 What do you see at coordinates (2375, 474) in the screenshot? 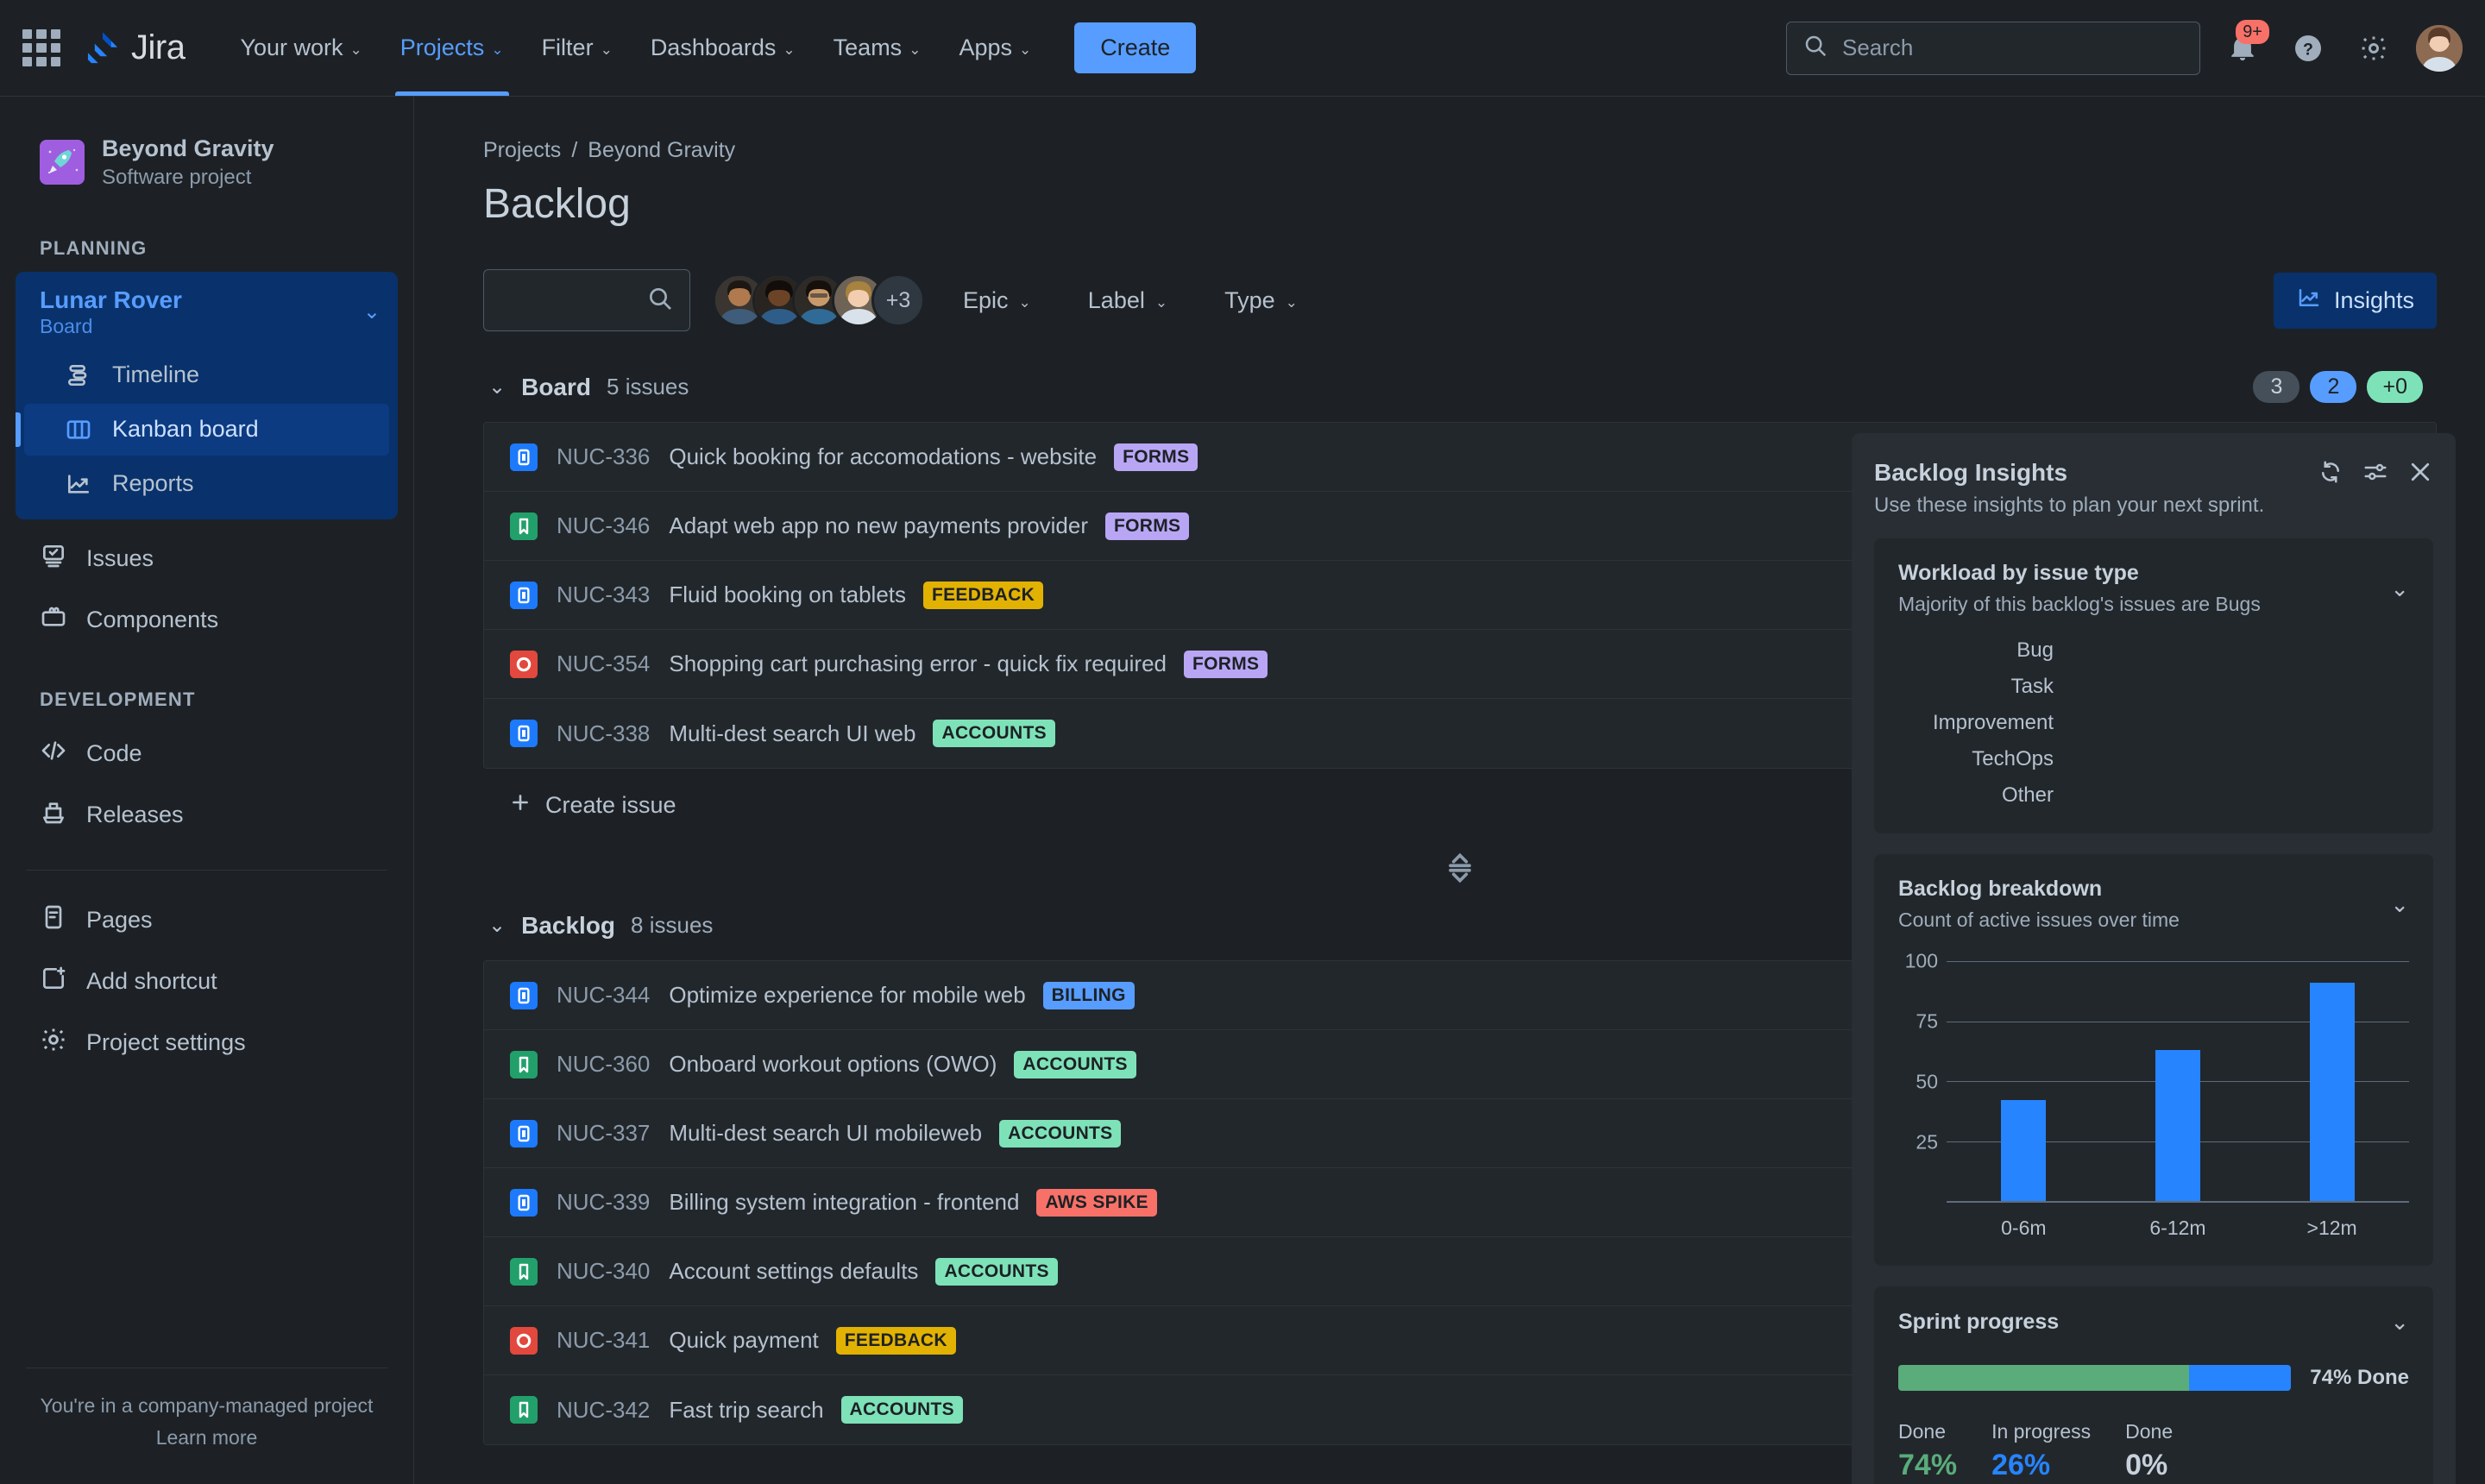
I see `settings-sliders-icon` at bounding box center [2375, 474].